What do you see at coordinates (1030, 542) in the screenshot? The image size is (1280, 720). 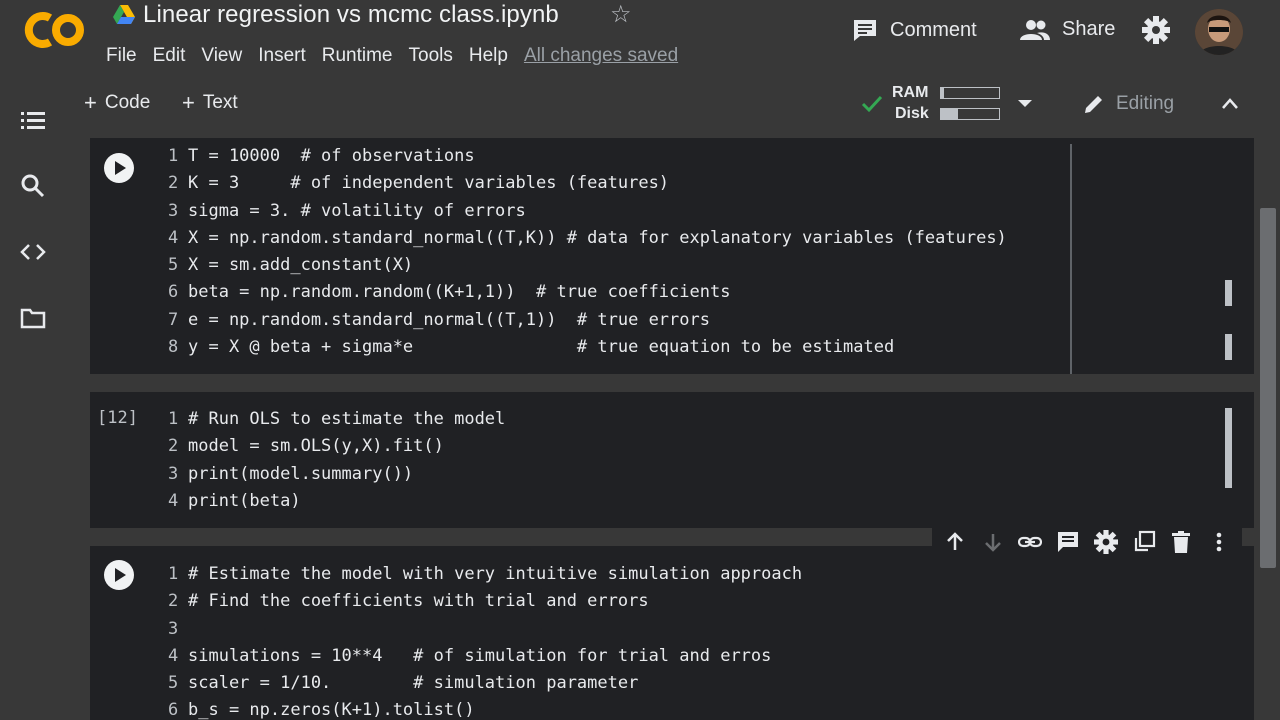 I see `link-icon` at bounding box center [1030, 542].